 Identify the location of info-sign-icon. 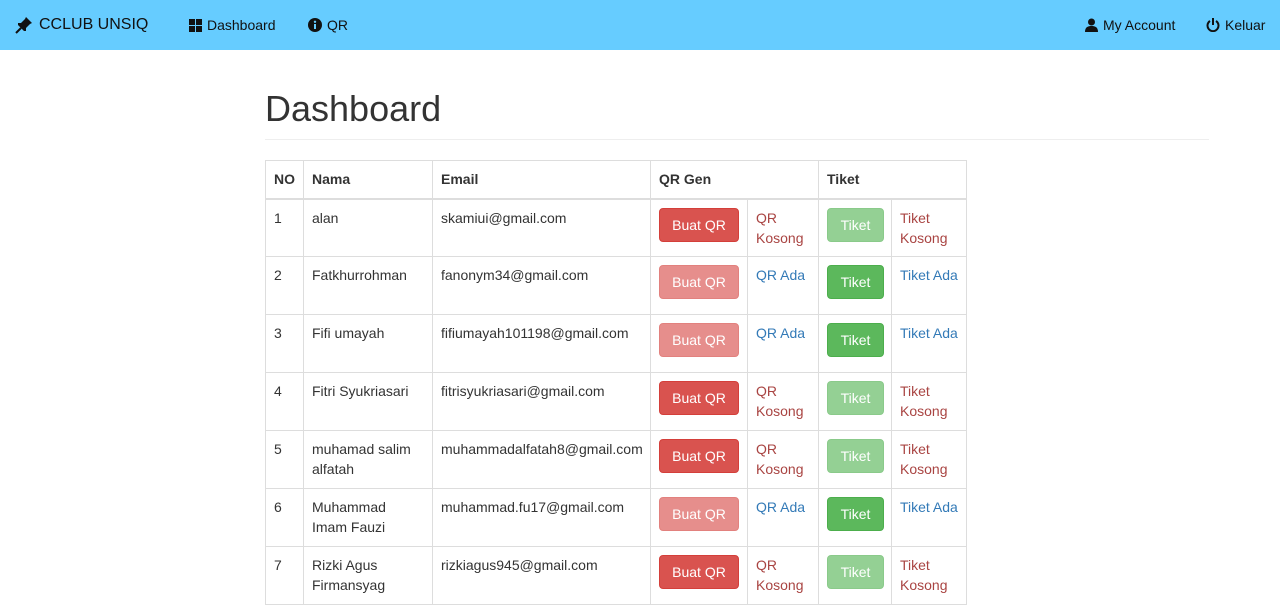
(315, 25).